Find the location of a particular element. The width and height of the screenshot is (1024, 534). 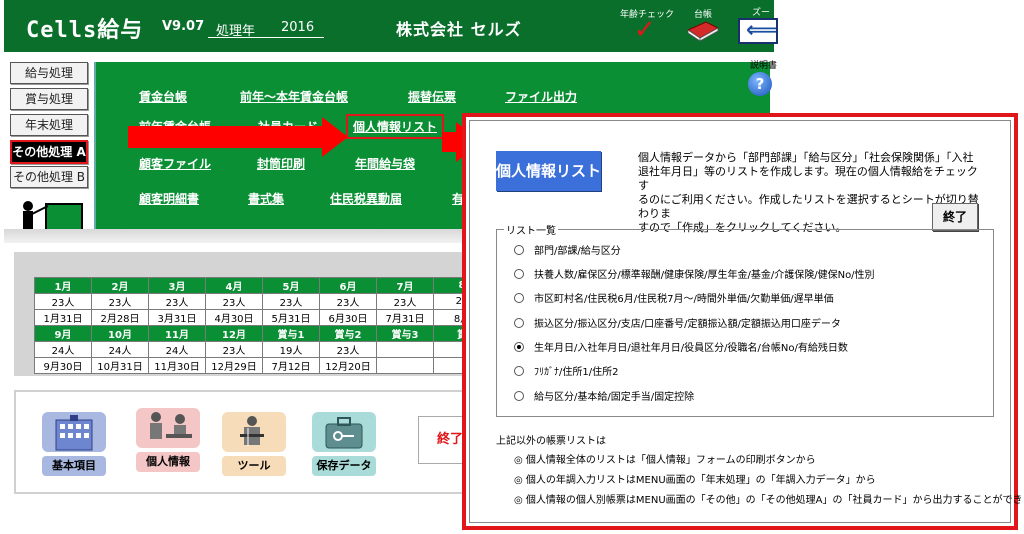

report-forms-collection-link: 書式集 is located at coordinates (266, 198).